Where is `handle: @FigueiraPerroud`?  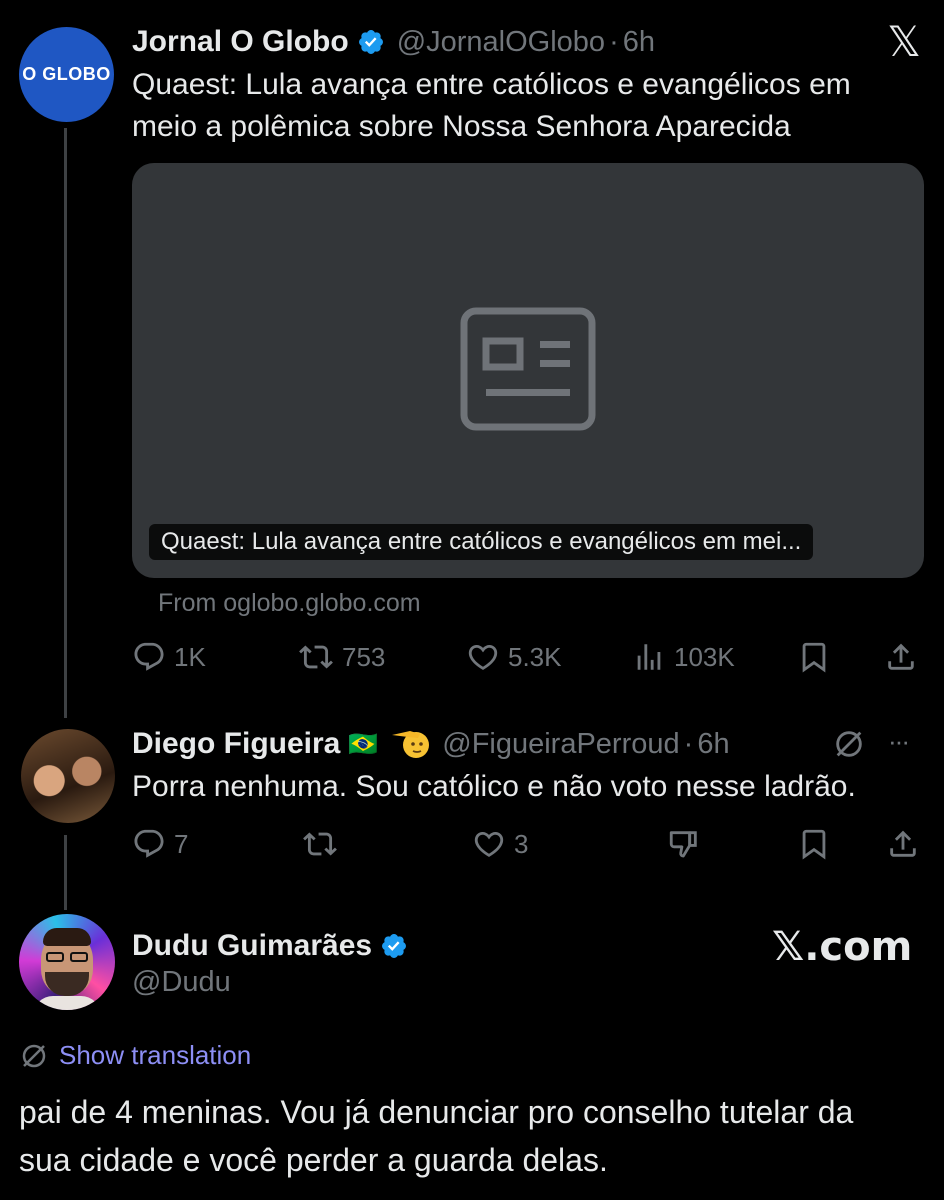 handle: @FigueiraPerroud is located at coordinates (560, 744).